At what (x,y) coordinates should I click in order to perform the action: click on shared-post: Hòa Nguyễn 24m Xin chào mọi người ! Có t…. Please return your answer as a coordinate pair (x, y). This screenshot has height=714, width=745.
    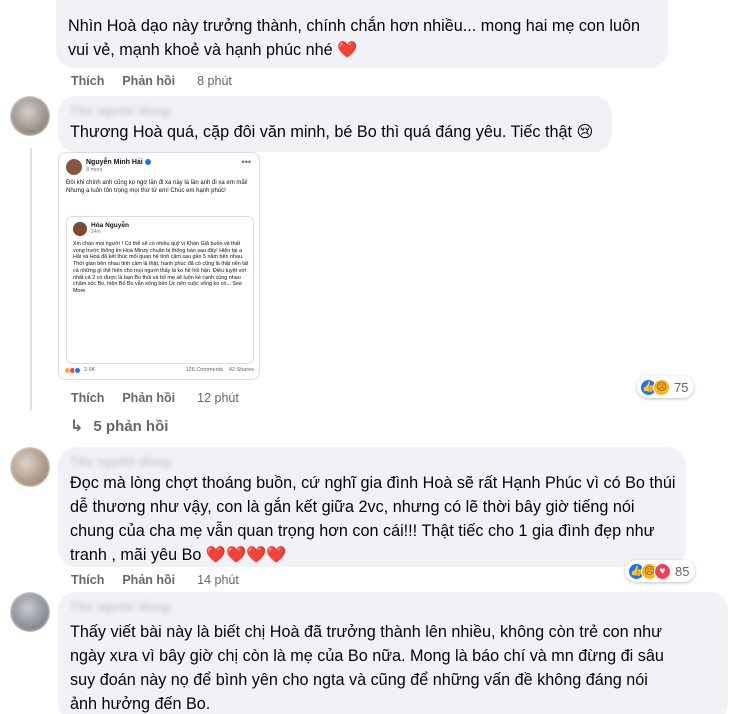
    Looking at the image, I should click on (160, 290).